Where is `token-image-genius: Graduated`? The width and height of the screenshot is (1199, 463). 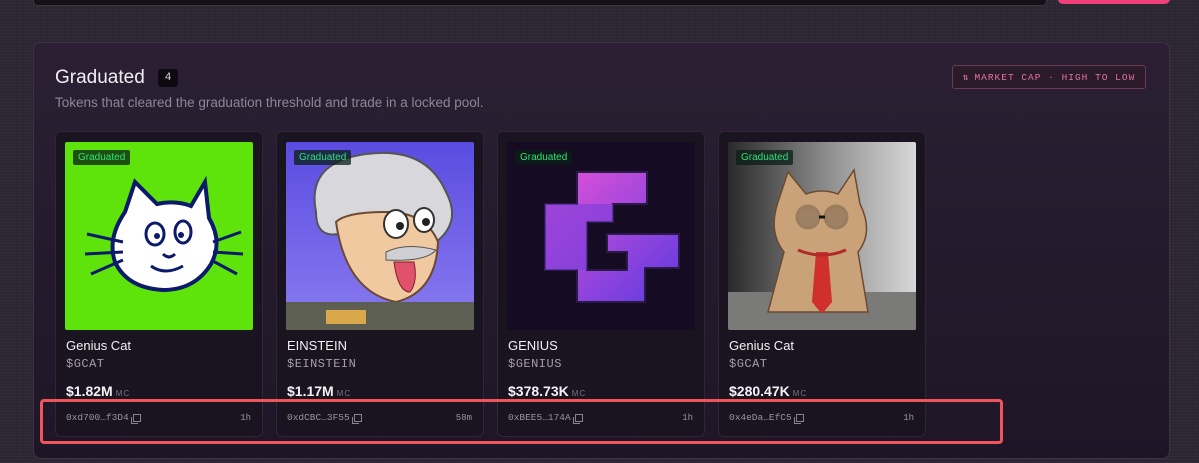
token-image-genius: Graduated is located at coordinates (601, 236).